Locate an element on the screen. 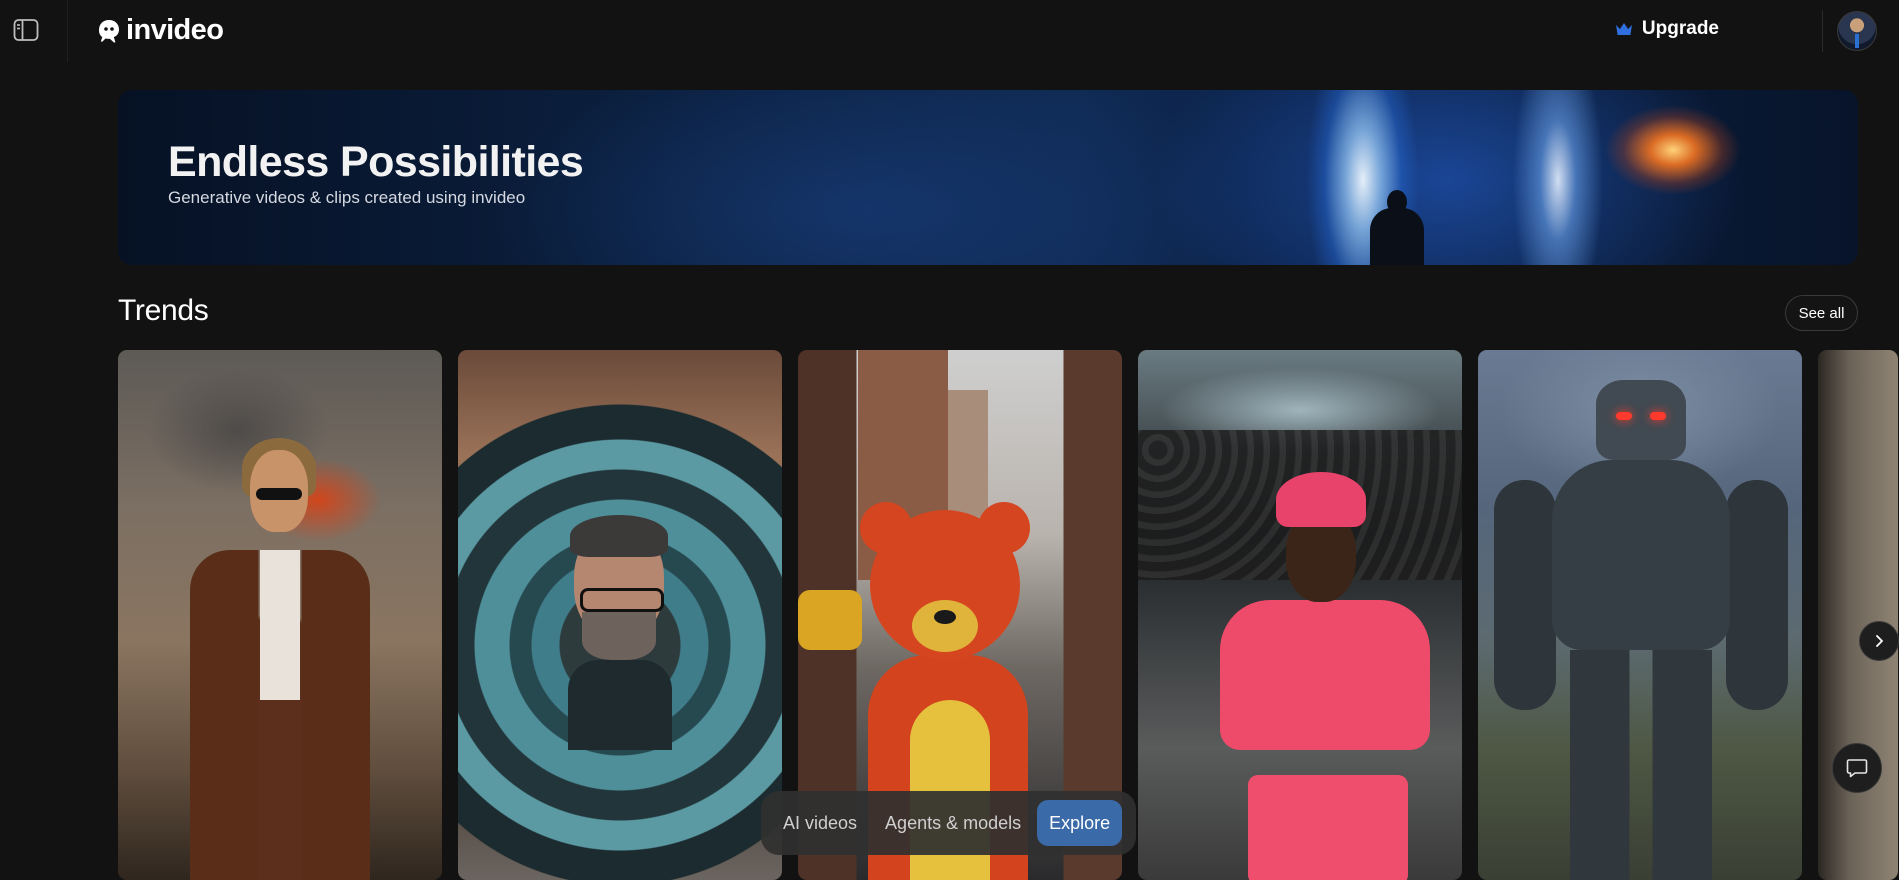  user-avatar is located at coordinates (1857, 31).